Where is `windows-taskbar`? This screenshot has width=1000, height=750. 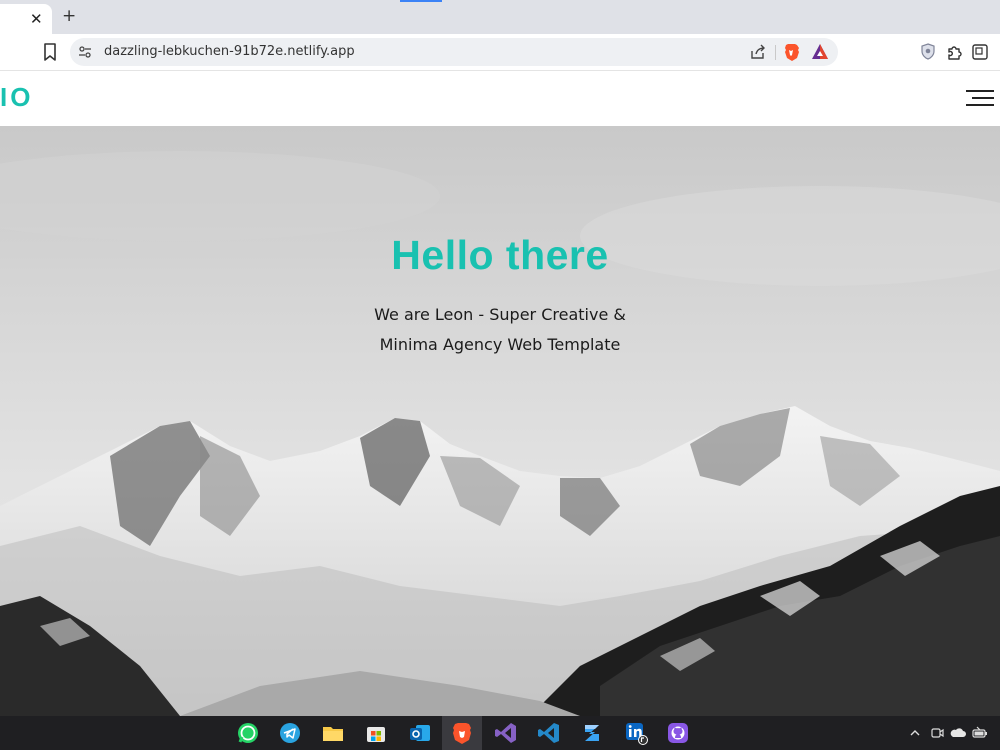 windows-taskbar is located at coordinates (500, 733).